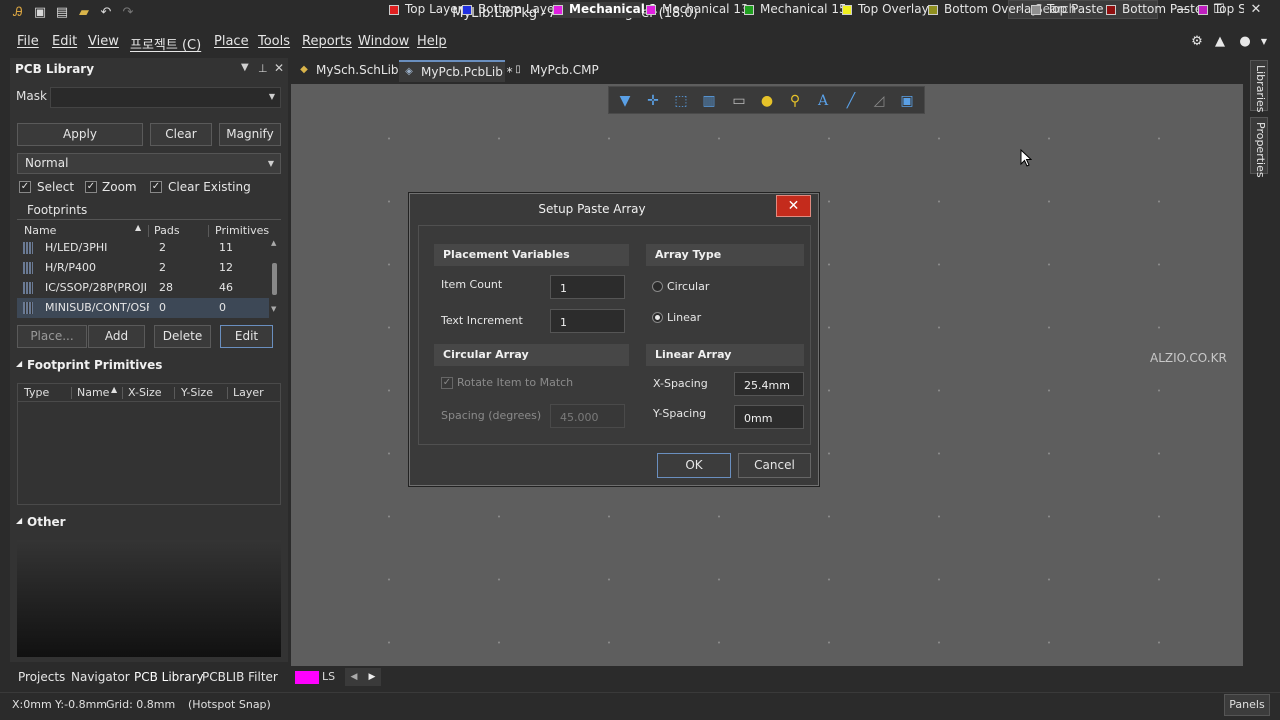 The image size is (1280, 720). I want to click on menu-file: File, so click(28, 41).